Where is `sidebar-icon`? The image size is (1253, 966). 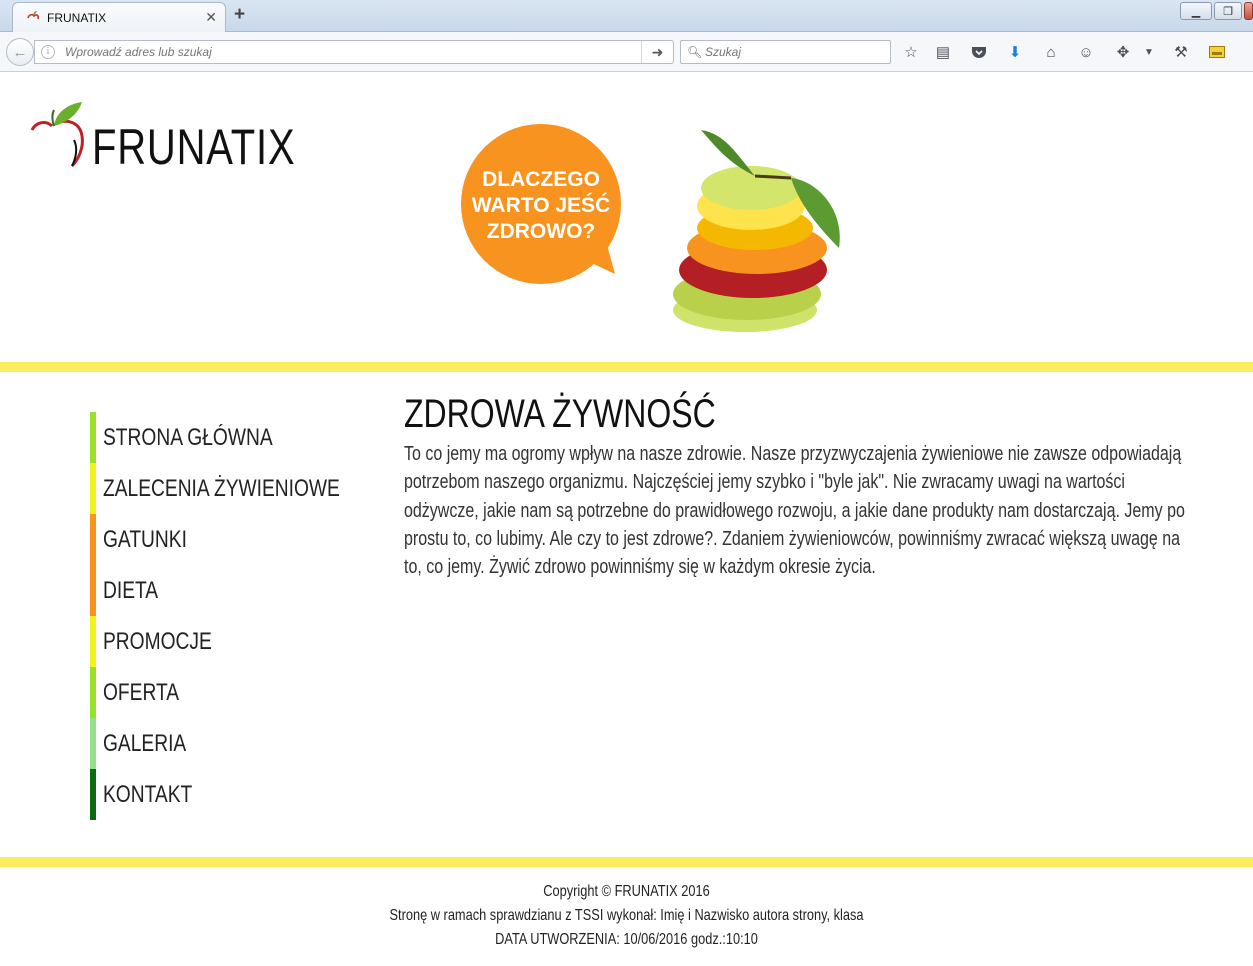 sidebar-icon is located at coordinates (1217, 52).